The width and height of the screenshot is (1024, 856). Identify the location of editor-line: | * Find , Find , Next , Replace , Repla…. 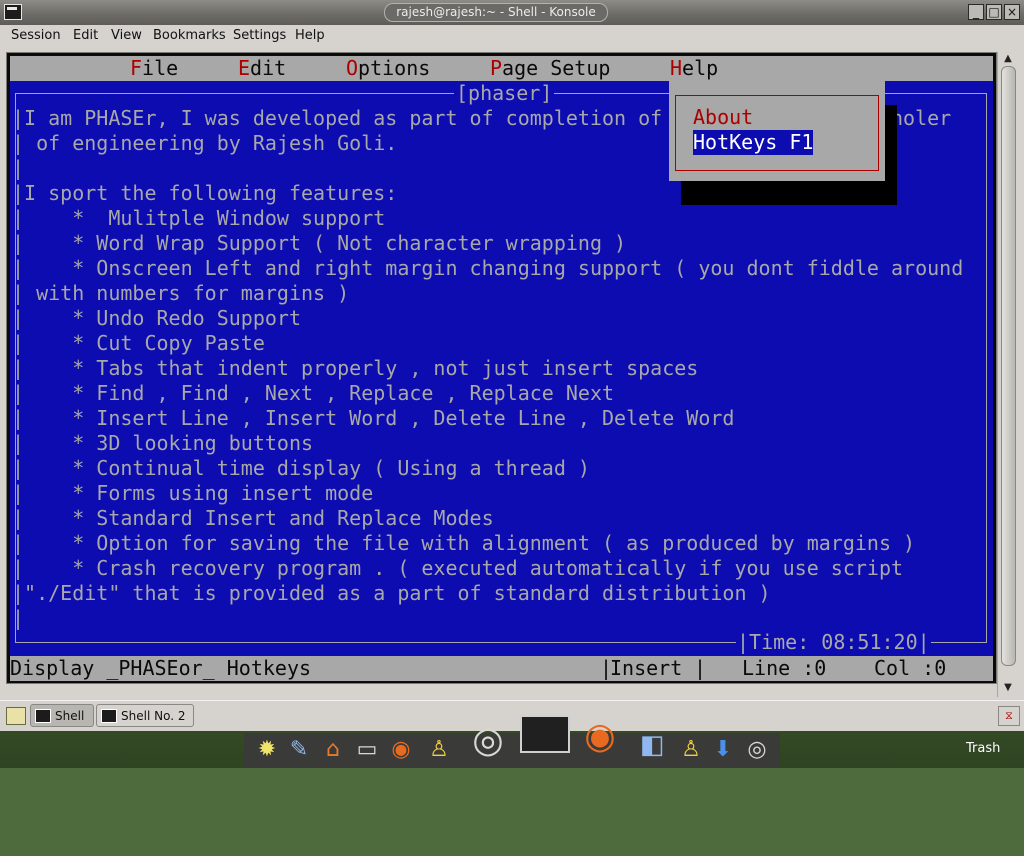
(313, 393).